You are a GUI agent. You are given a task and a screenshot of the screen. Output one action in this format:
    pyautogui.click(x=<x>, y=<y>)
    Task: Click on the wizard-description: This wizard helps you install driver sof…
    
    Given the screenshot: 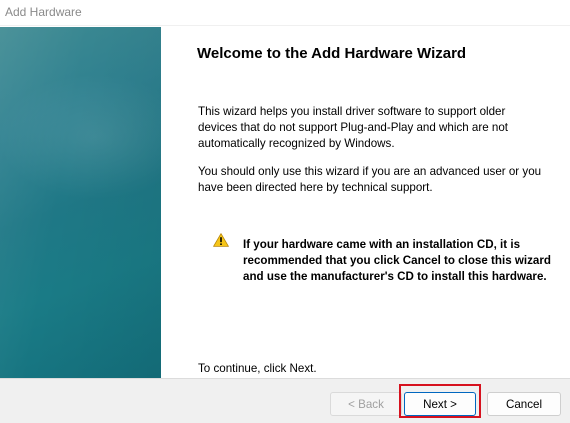 What is the action you would take?
    pyautogui.click(x=353, y=127)
    